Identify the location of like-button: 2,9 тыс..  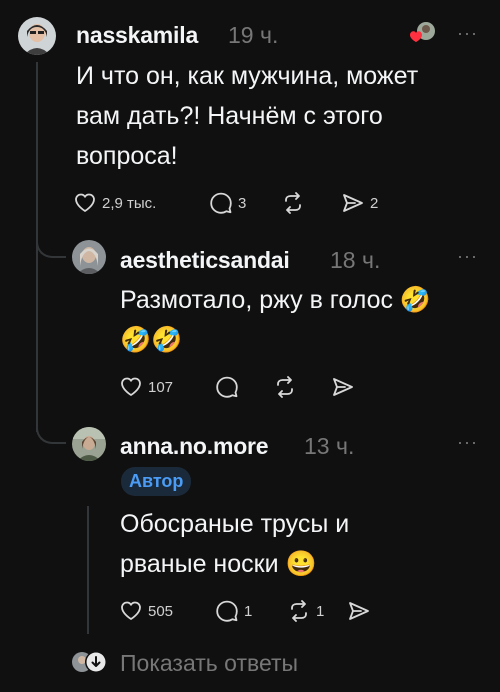
(142, 203).